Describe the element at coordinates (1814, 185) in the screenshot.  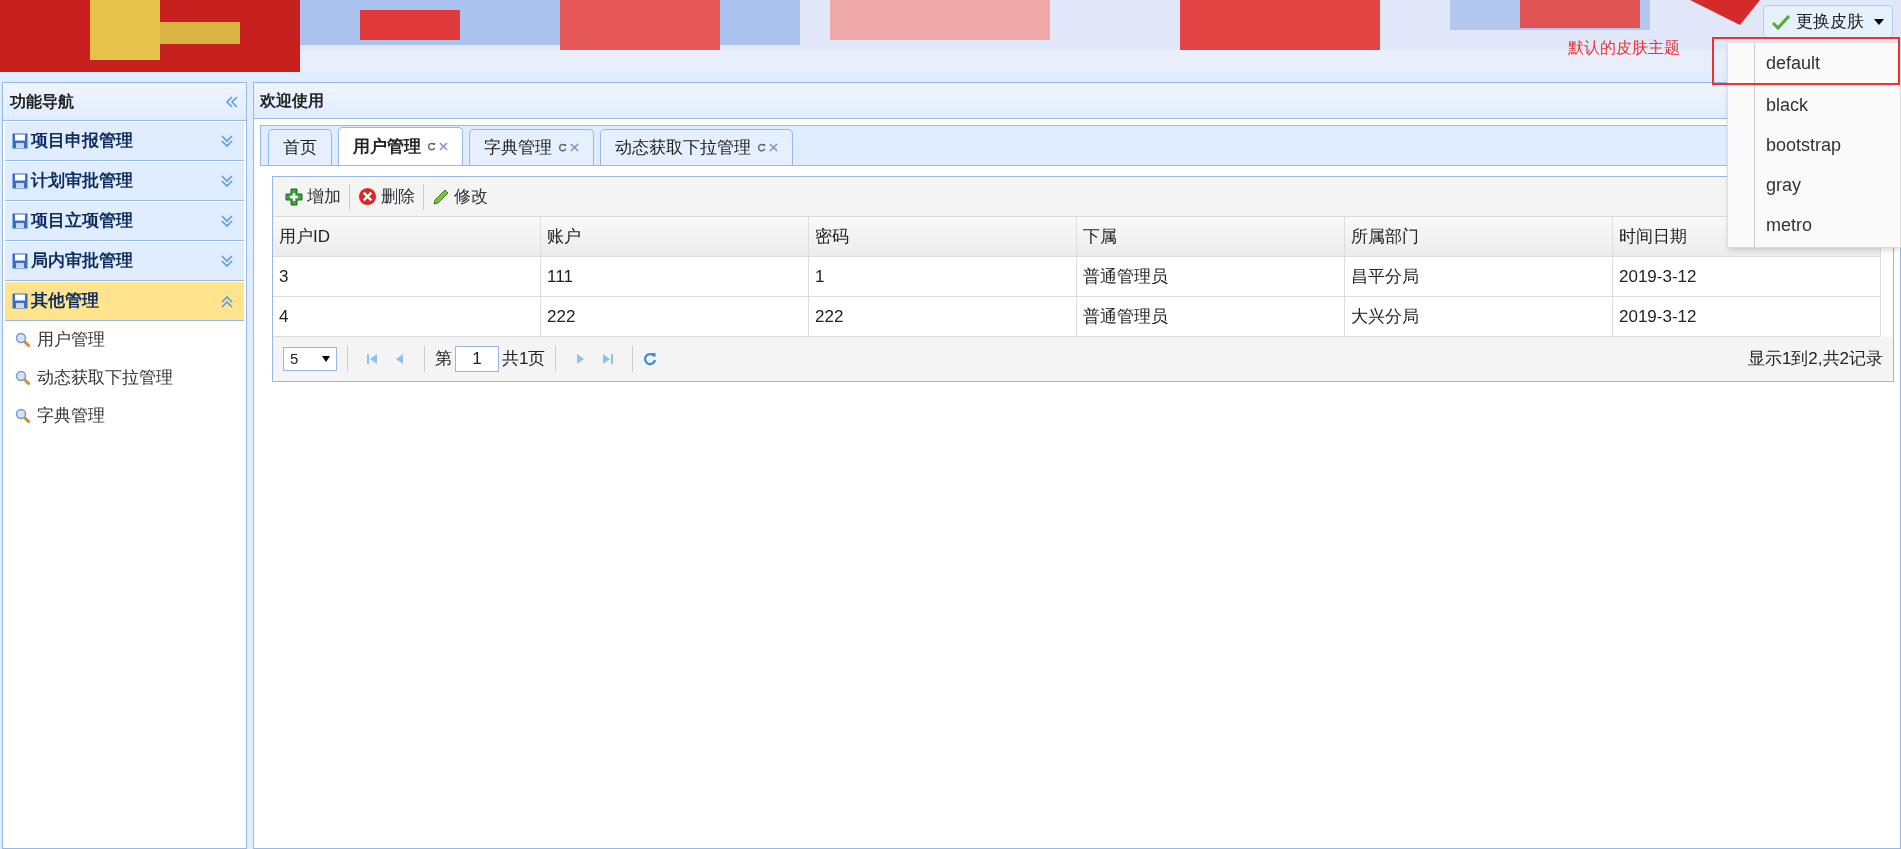
I see `menu-item: gray` at that location.